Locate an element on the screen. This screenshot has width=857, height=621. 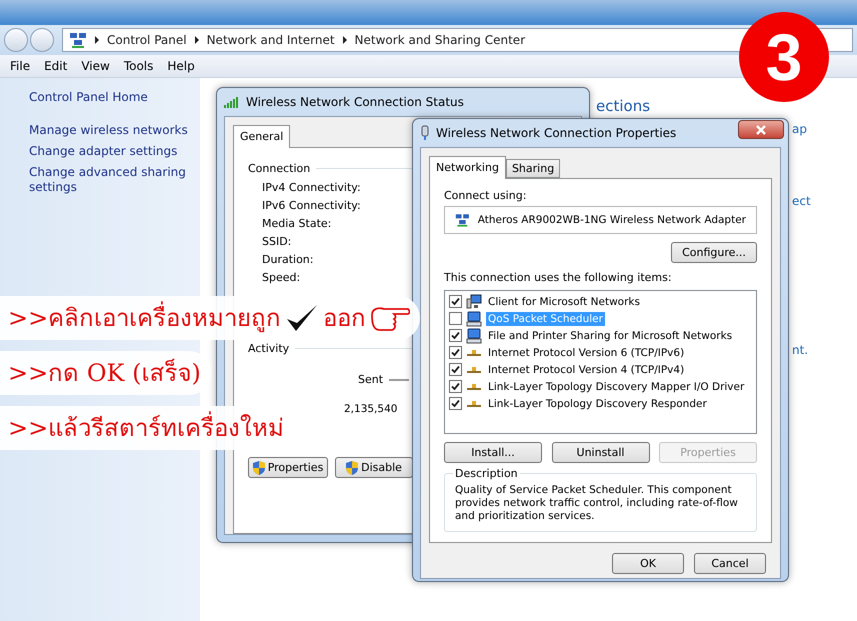
field-label: SSID: is located at coordinates (277, 241).